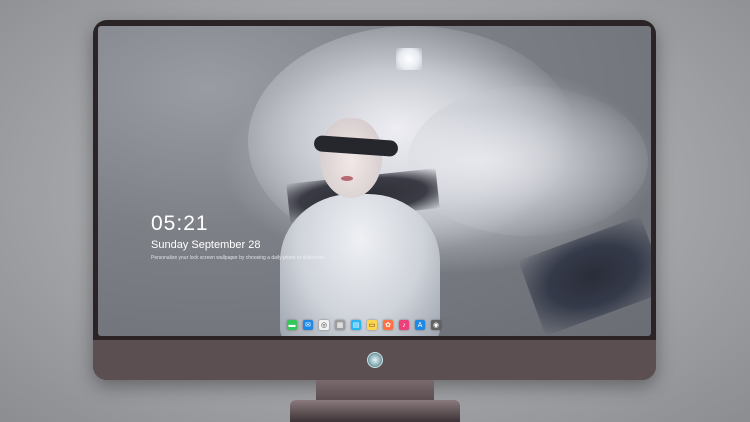 The image size is (750, 422). What do you see at coordinates (180, 223) in the screenshot?
I see `lock-screen-time: 05:21` at bounding box center [180, 223].